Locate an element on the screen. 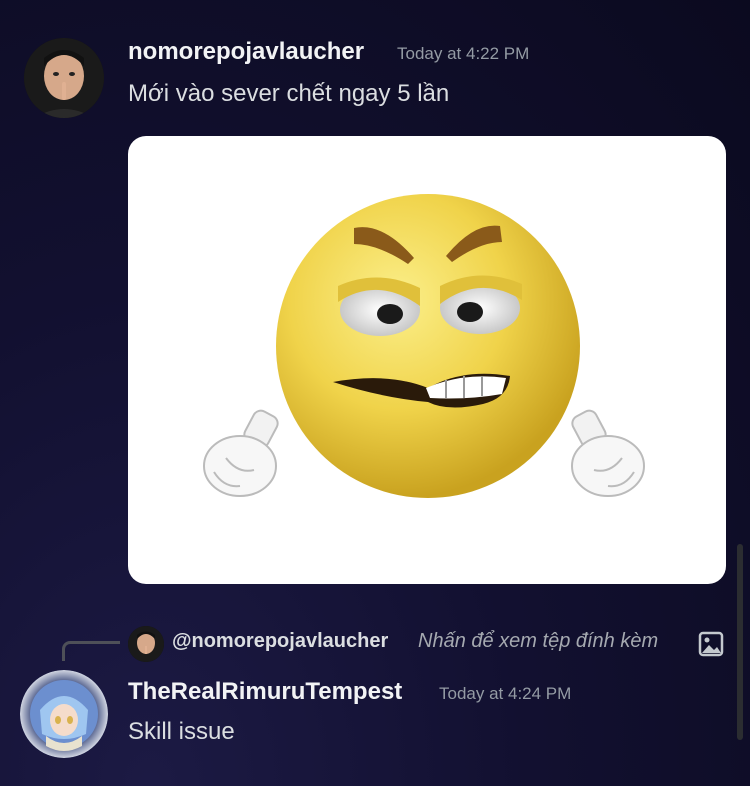  message-timestamp: Today at 4:24 PM is located at coordinates (505, 693).